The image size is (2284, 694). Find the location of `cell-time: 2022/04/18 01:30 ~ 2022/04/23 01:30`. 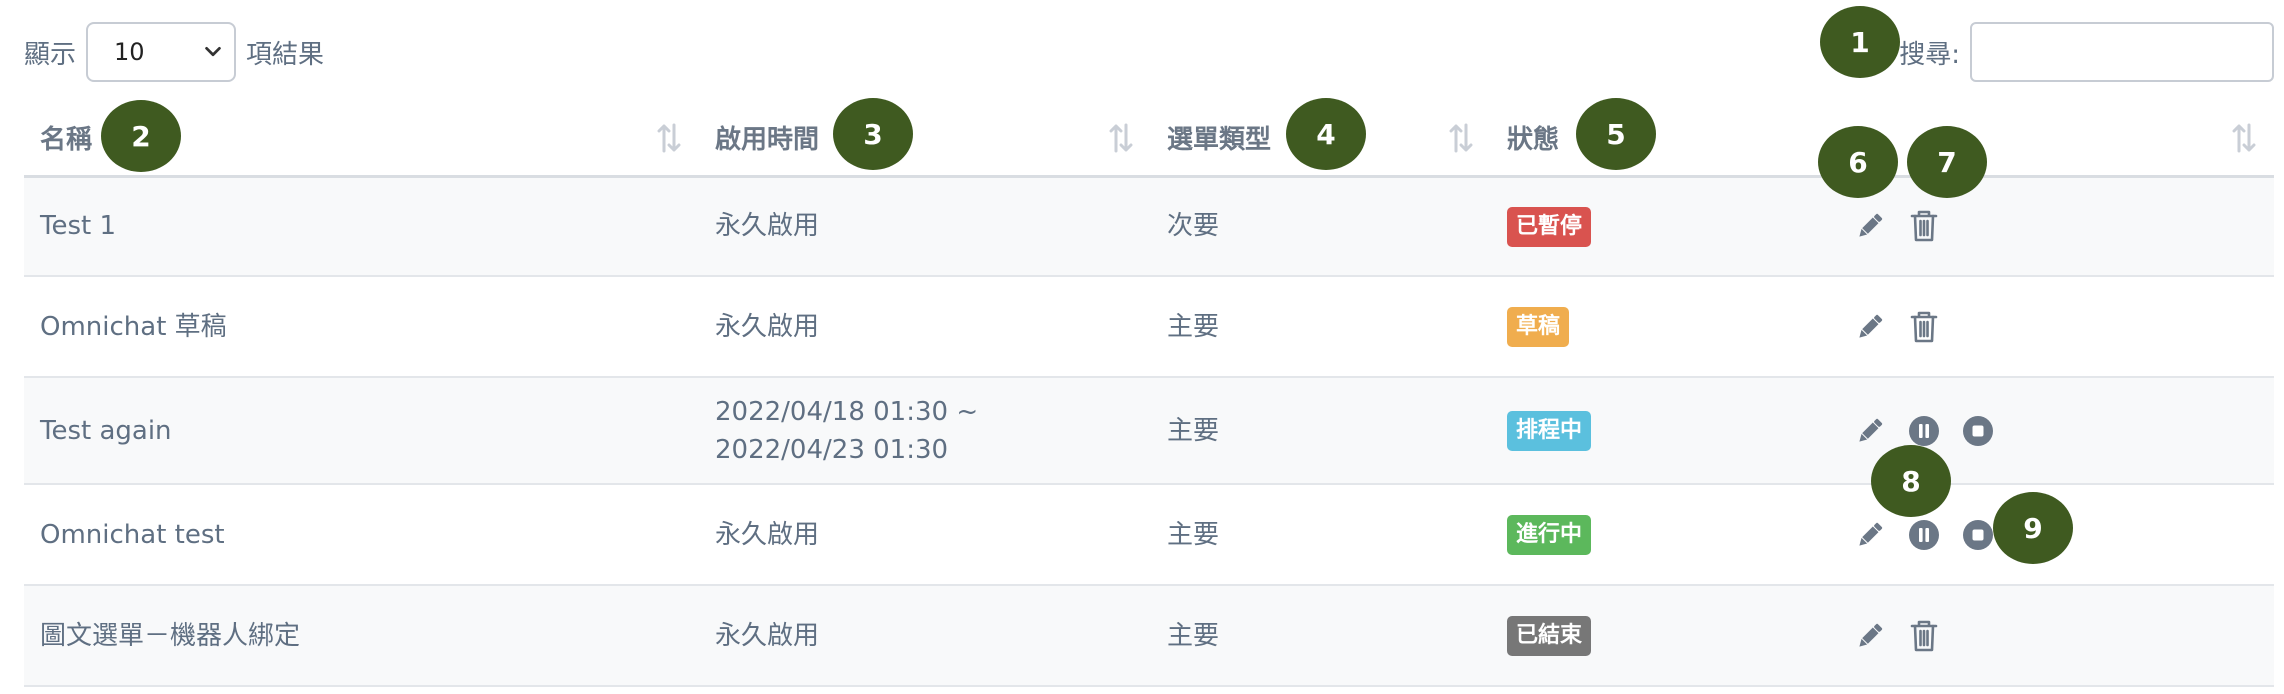

cell-time: 2022/04/18 01:30 ~ 2022/04/23 01:30 is located at coordinates (925, 431).